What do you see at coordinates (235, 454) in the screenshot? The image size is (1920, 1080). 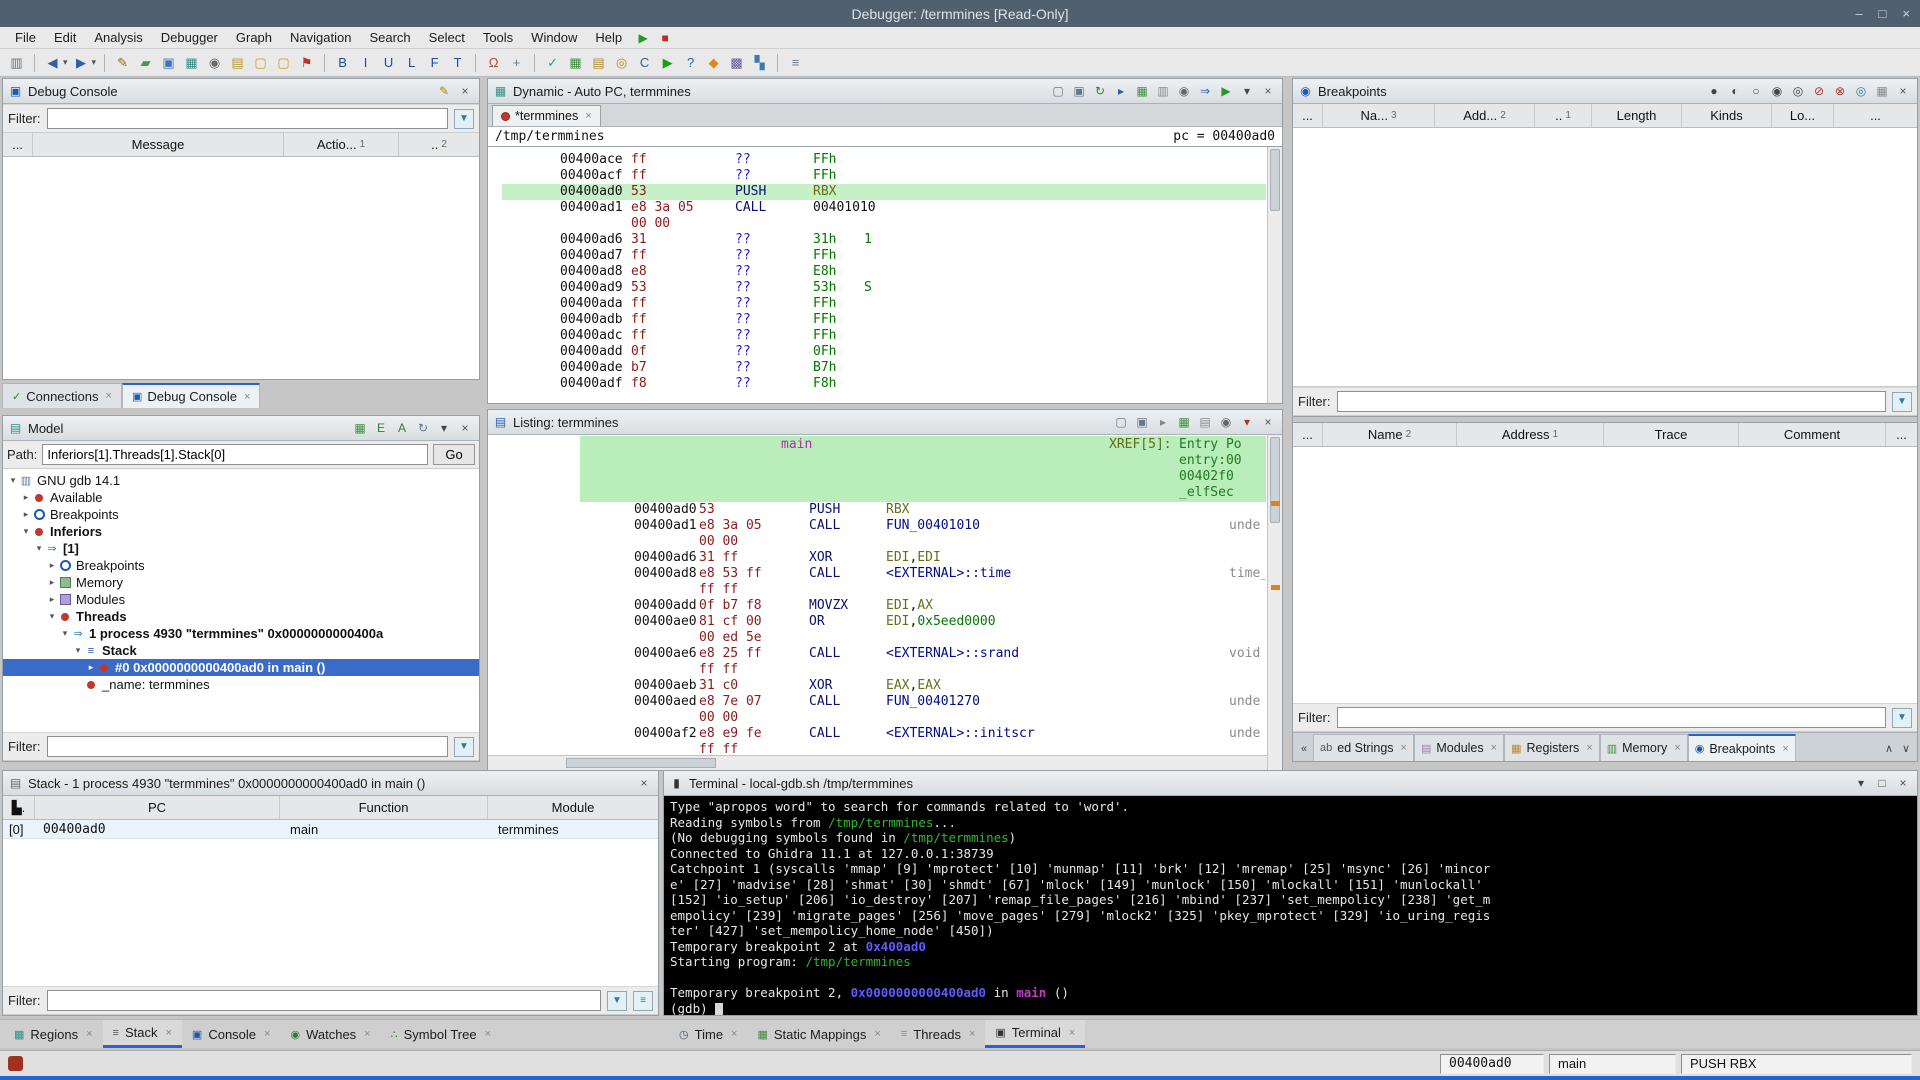 I see `model-path-input` at bounding box center [235, 454].